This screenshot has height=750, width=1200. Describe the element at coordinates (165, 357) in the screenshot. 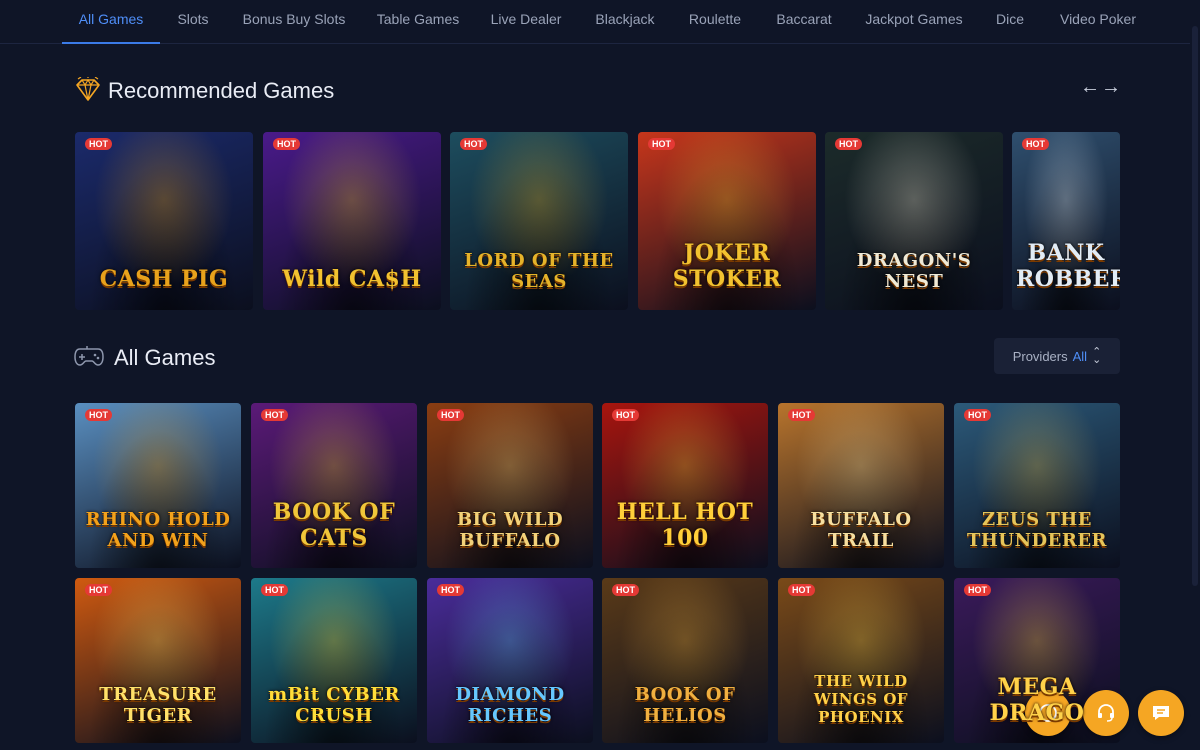

I see `all-games-title: All Games` at that location.